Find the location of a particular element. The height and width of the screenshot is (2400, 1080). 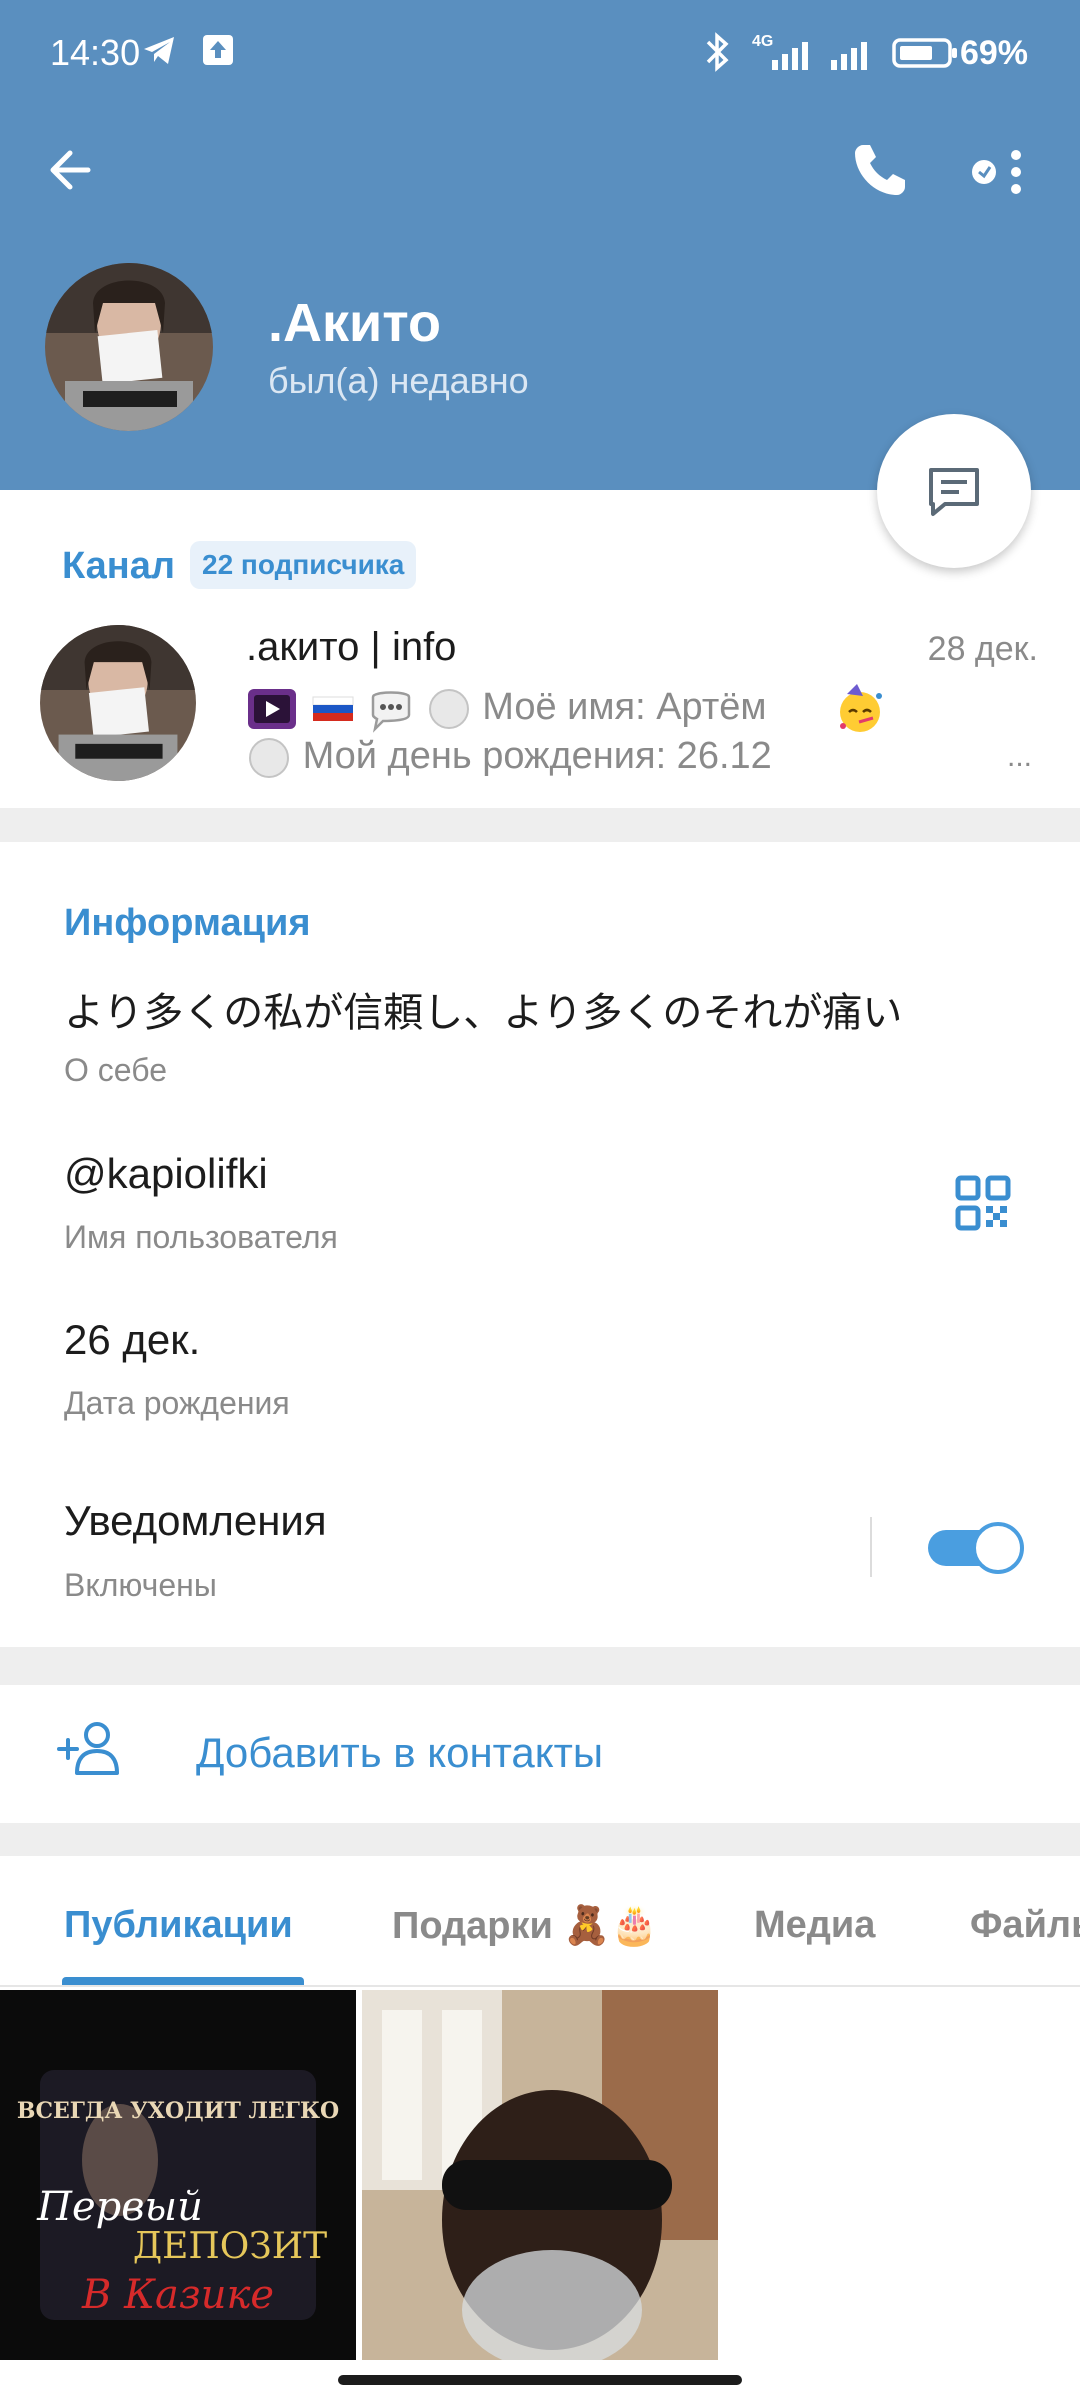

channel-preview-line-2: Мой день рождения: 26.12 is located at coordinates (509, 758).